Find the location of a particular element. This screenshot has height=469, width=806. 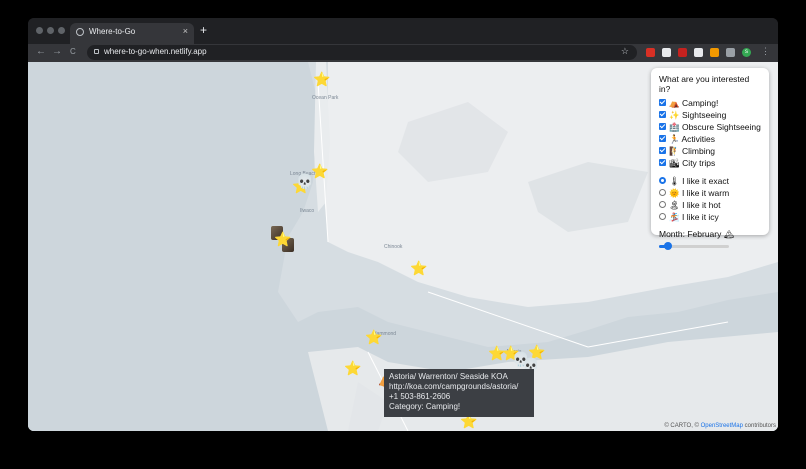

attribution-suffix: contributors is located at coordinates (759, 426).